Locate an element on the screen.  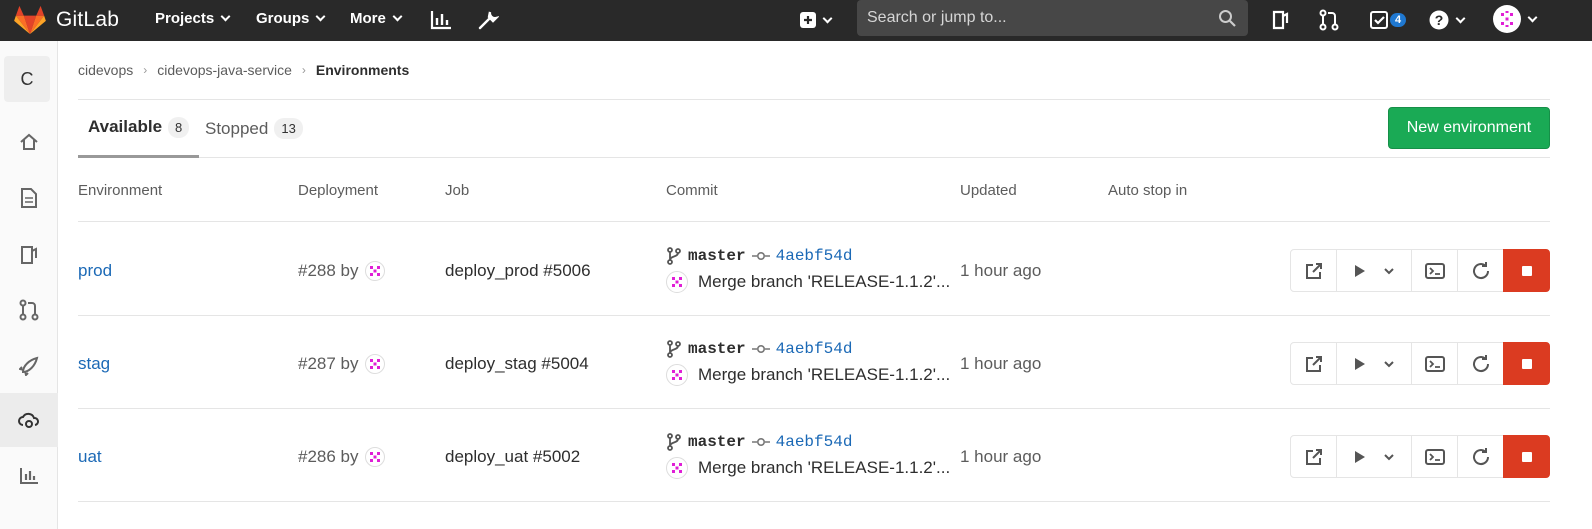
tab-stopped: Stopped 13 is located at coordinates (254, 128).